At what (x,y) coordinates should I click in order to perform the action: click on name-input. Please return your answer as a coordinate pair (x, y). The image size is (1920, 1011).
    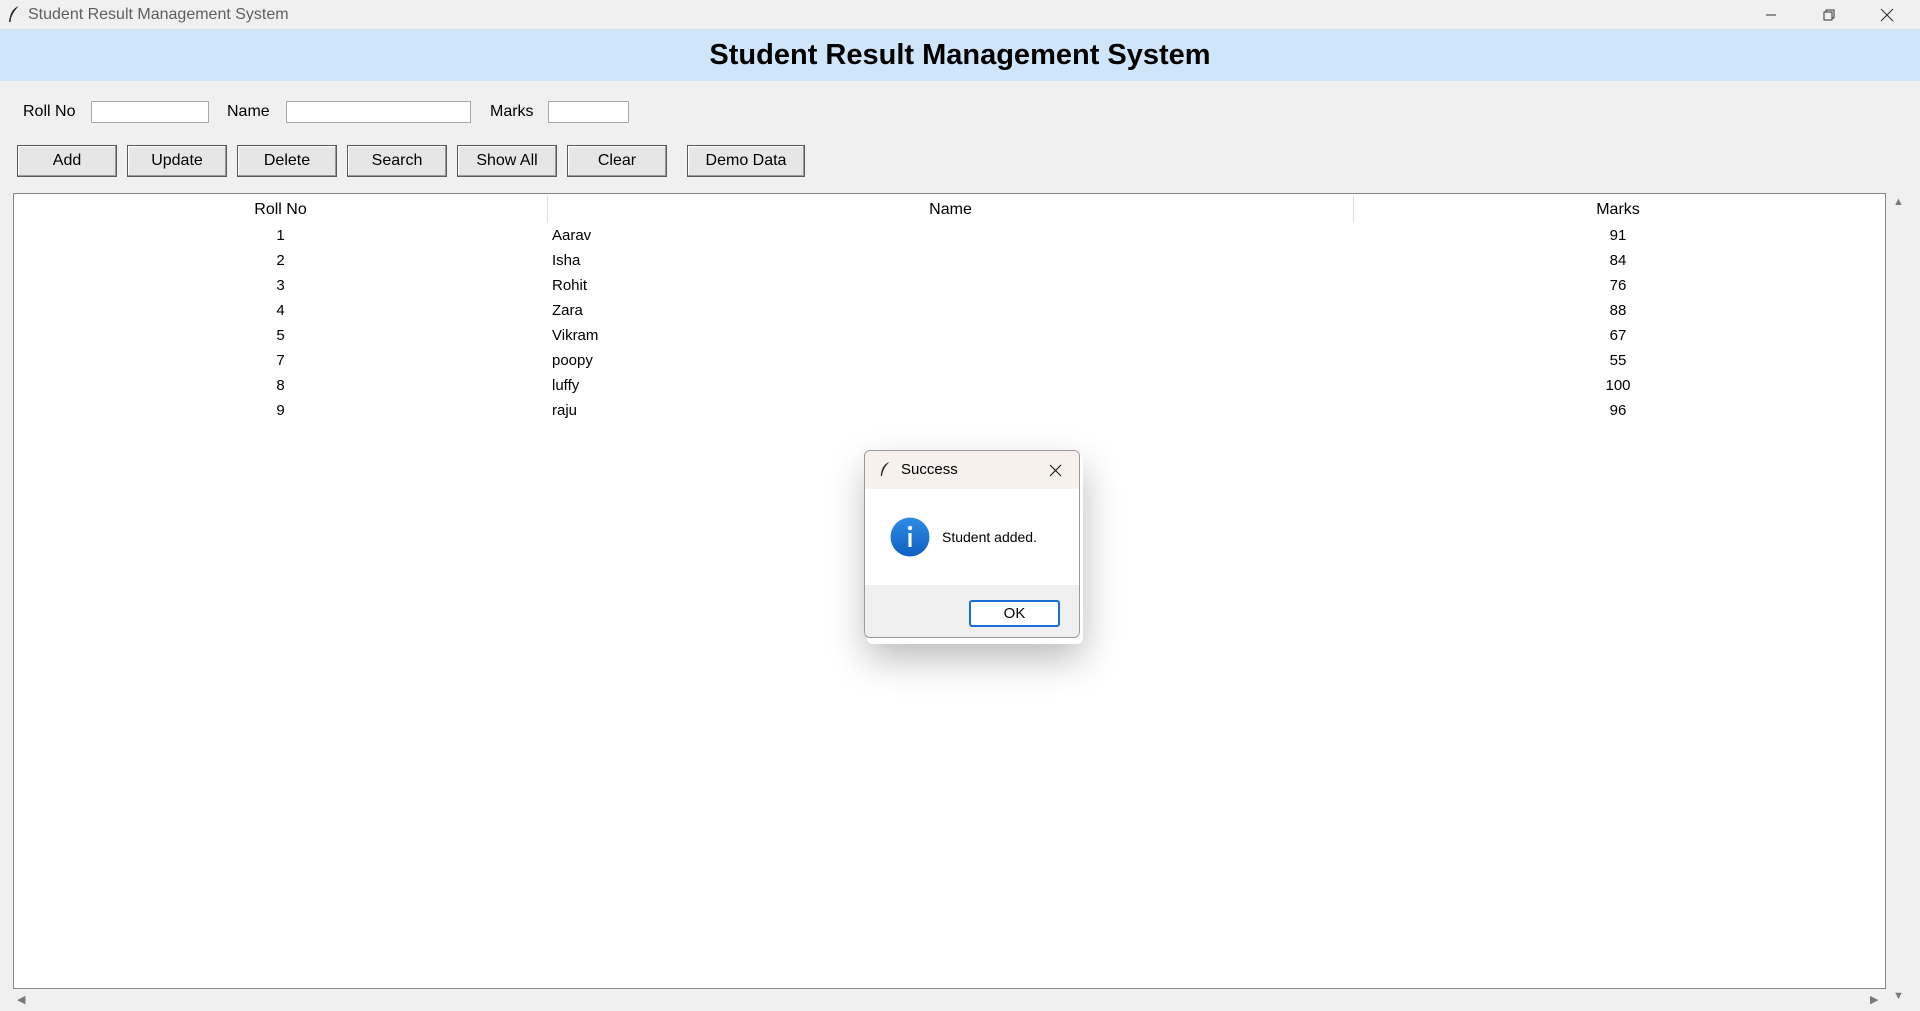
    Looking at the image, I should click on (378, 112).